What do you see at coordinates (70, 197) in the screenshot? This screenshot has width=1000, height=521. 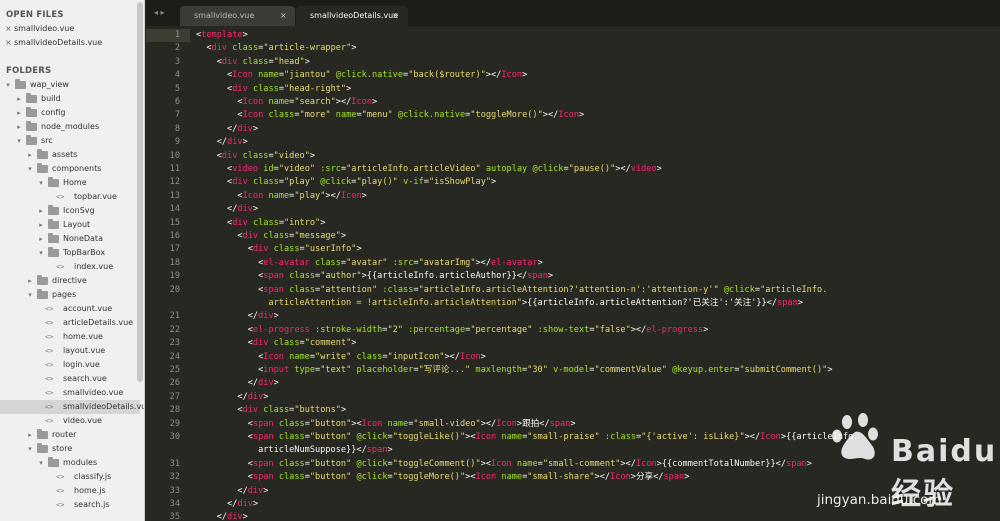 I see `file-item: <> topbar.vue` at bounding box center [70, 197].